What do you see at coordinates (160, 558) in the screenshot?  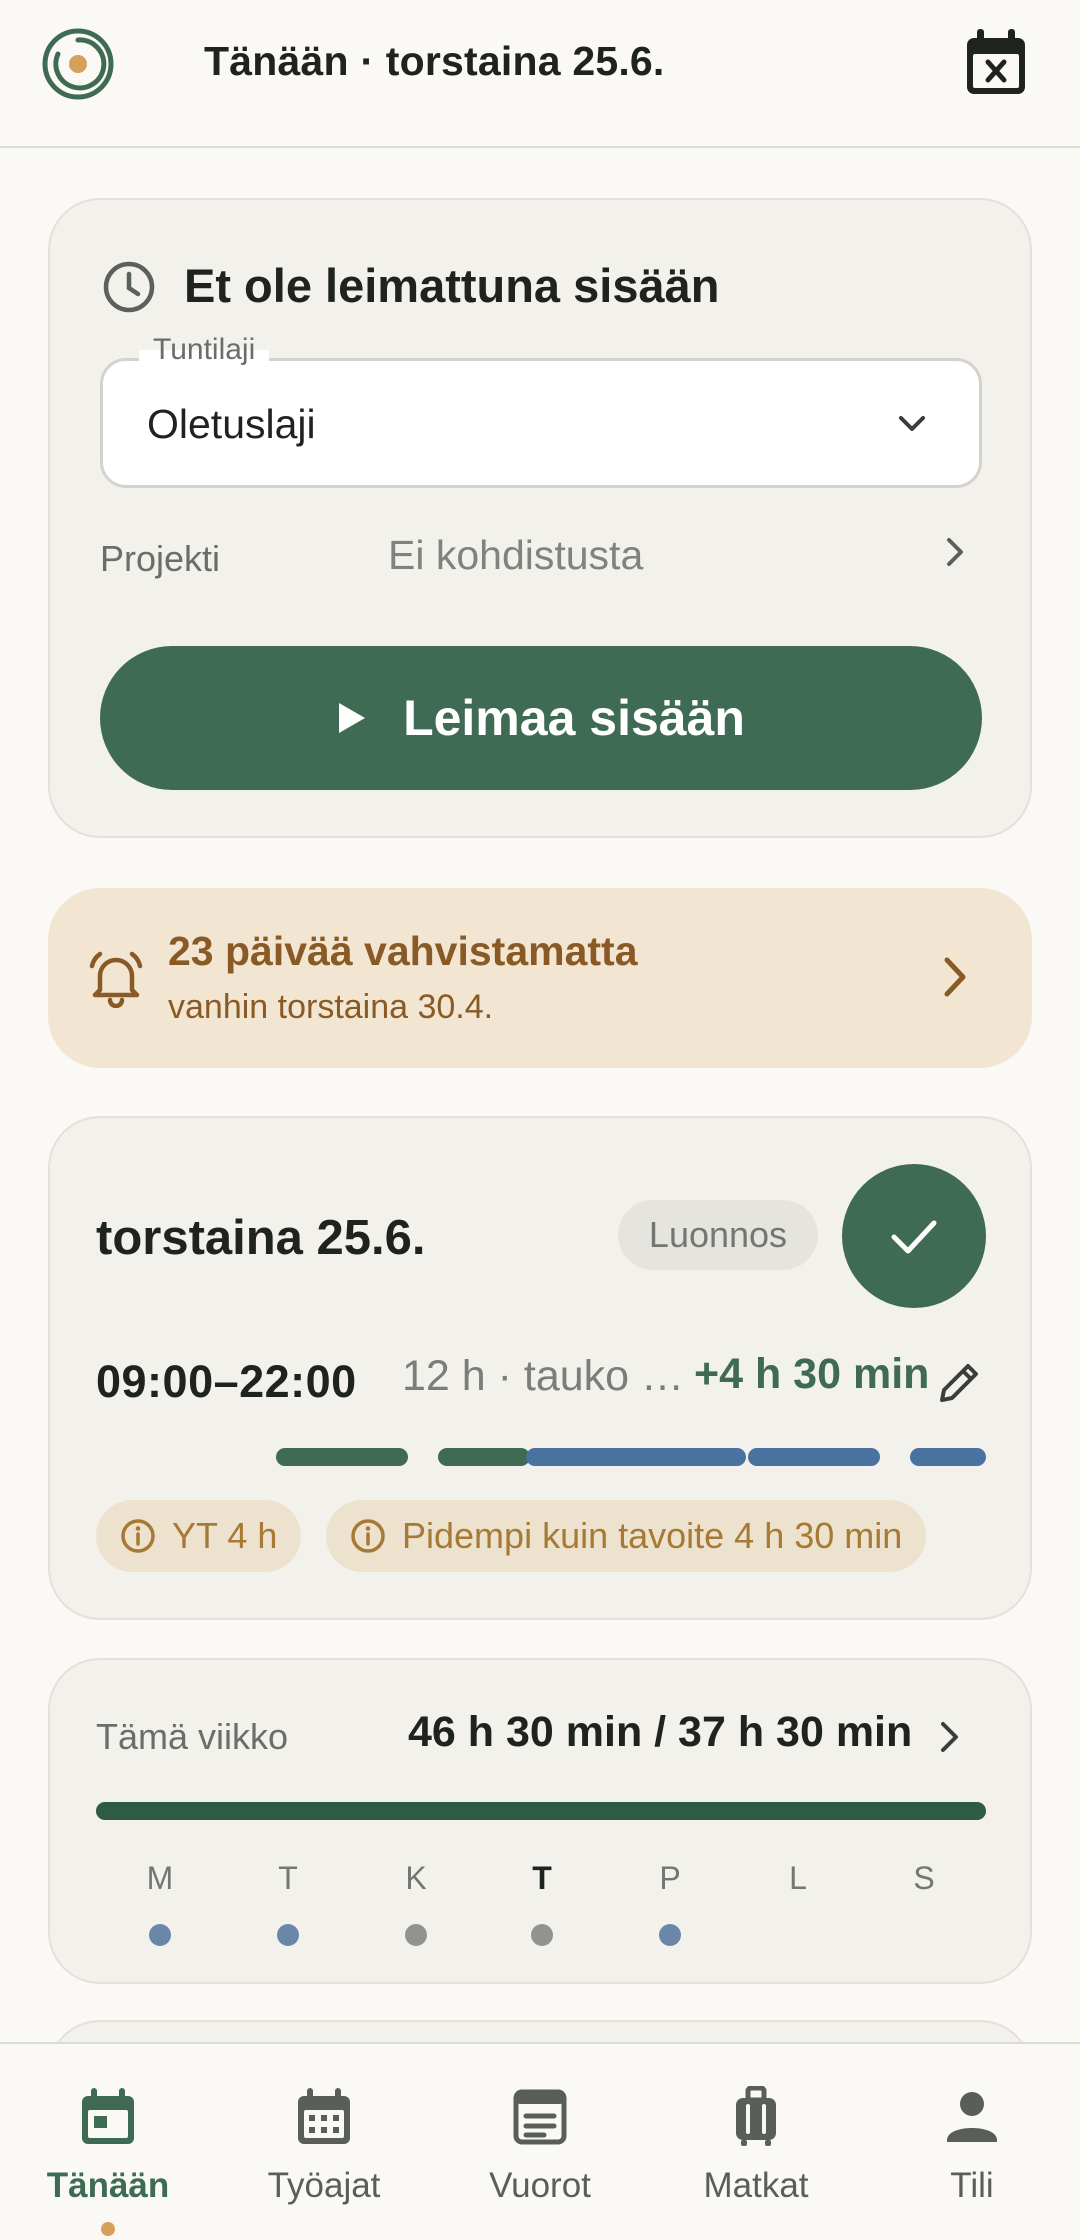 I see `project-label: Projekti` at bounding box center [160, 558].